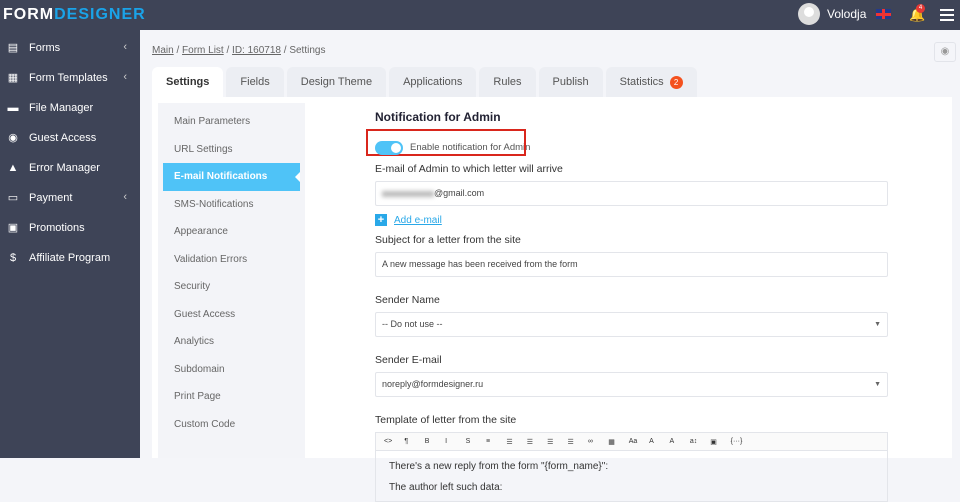  Describe the element at coordinates (231, 397) in the screenshot. I see `submenu-item: Print Page` at that location.